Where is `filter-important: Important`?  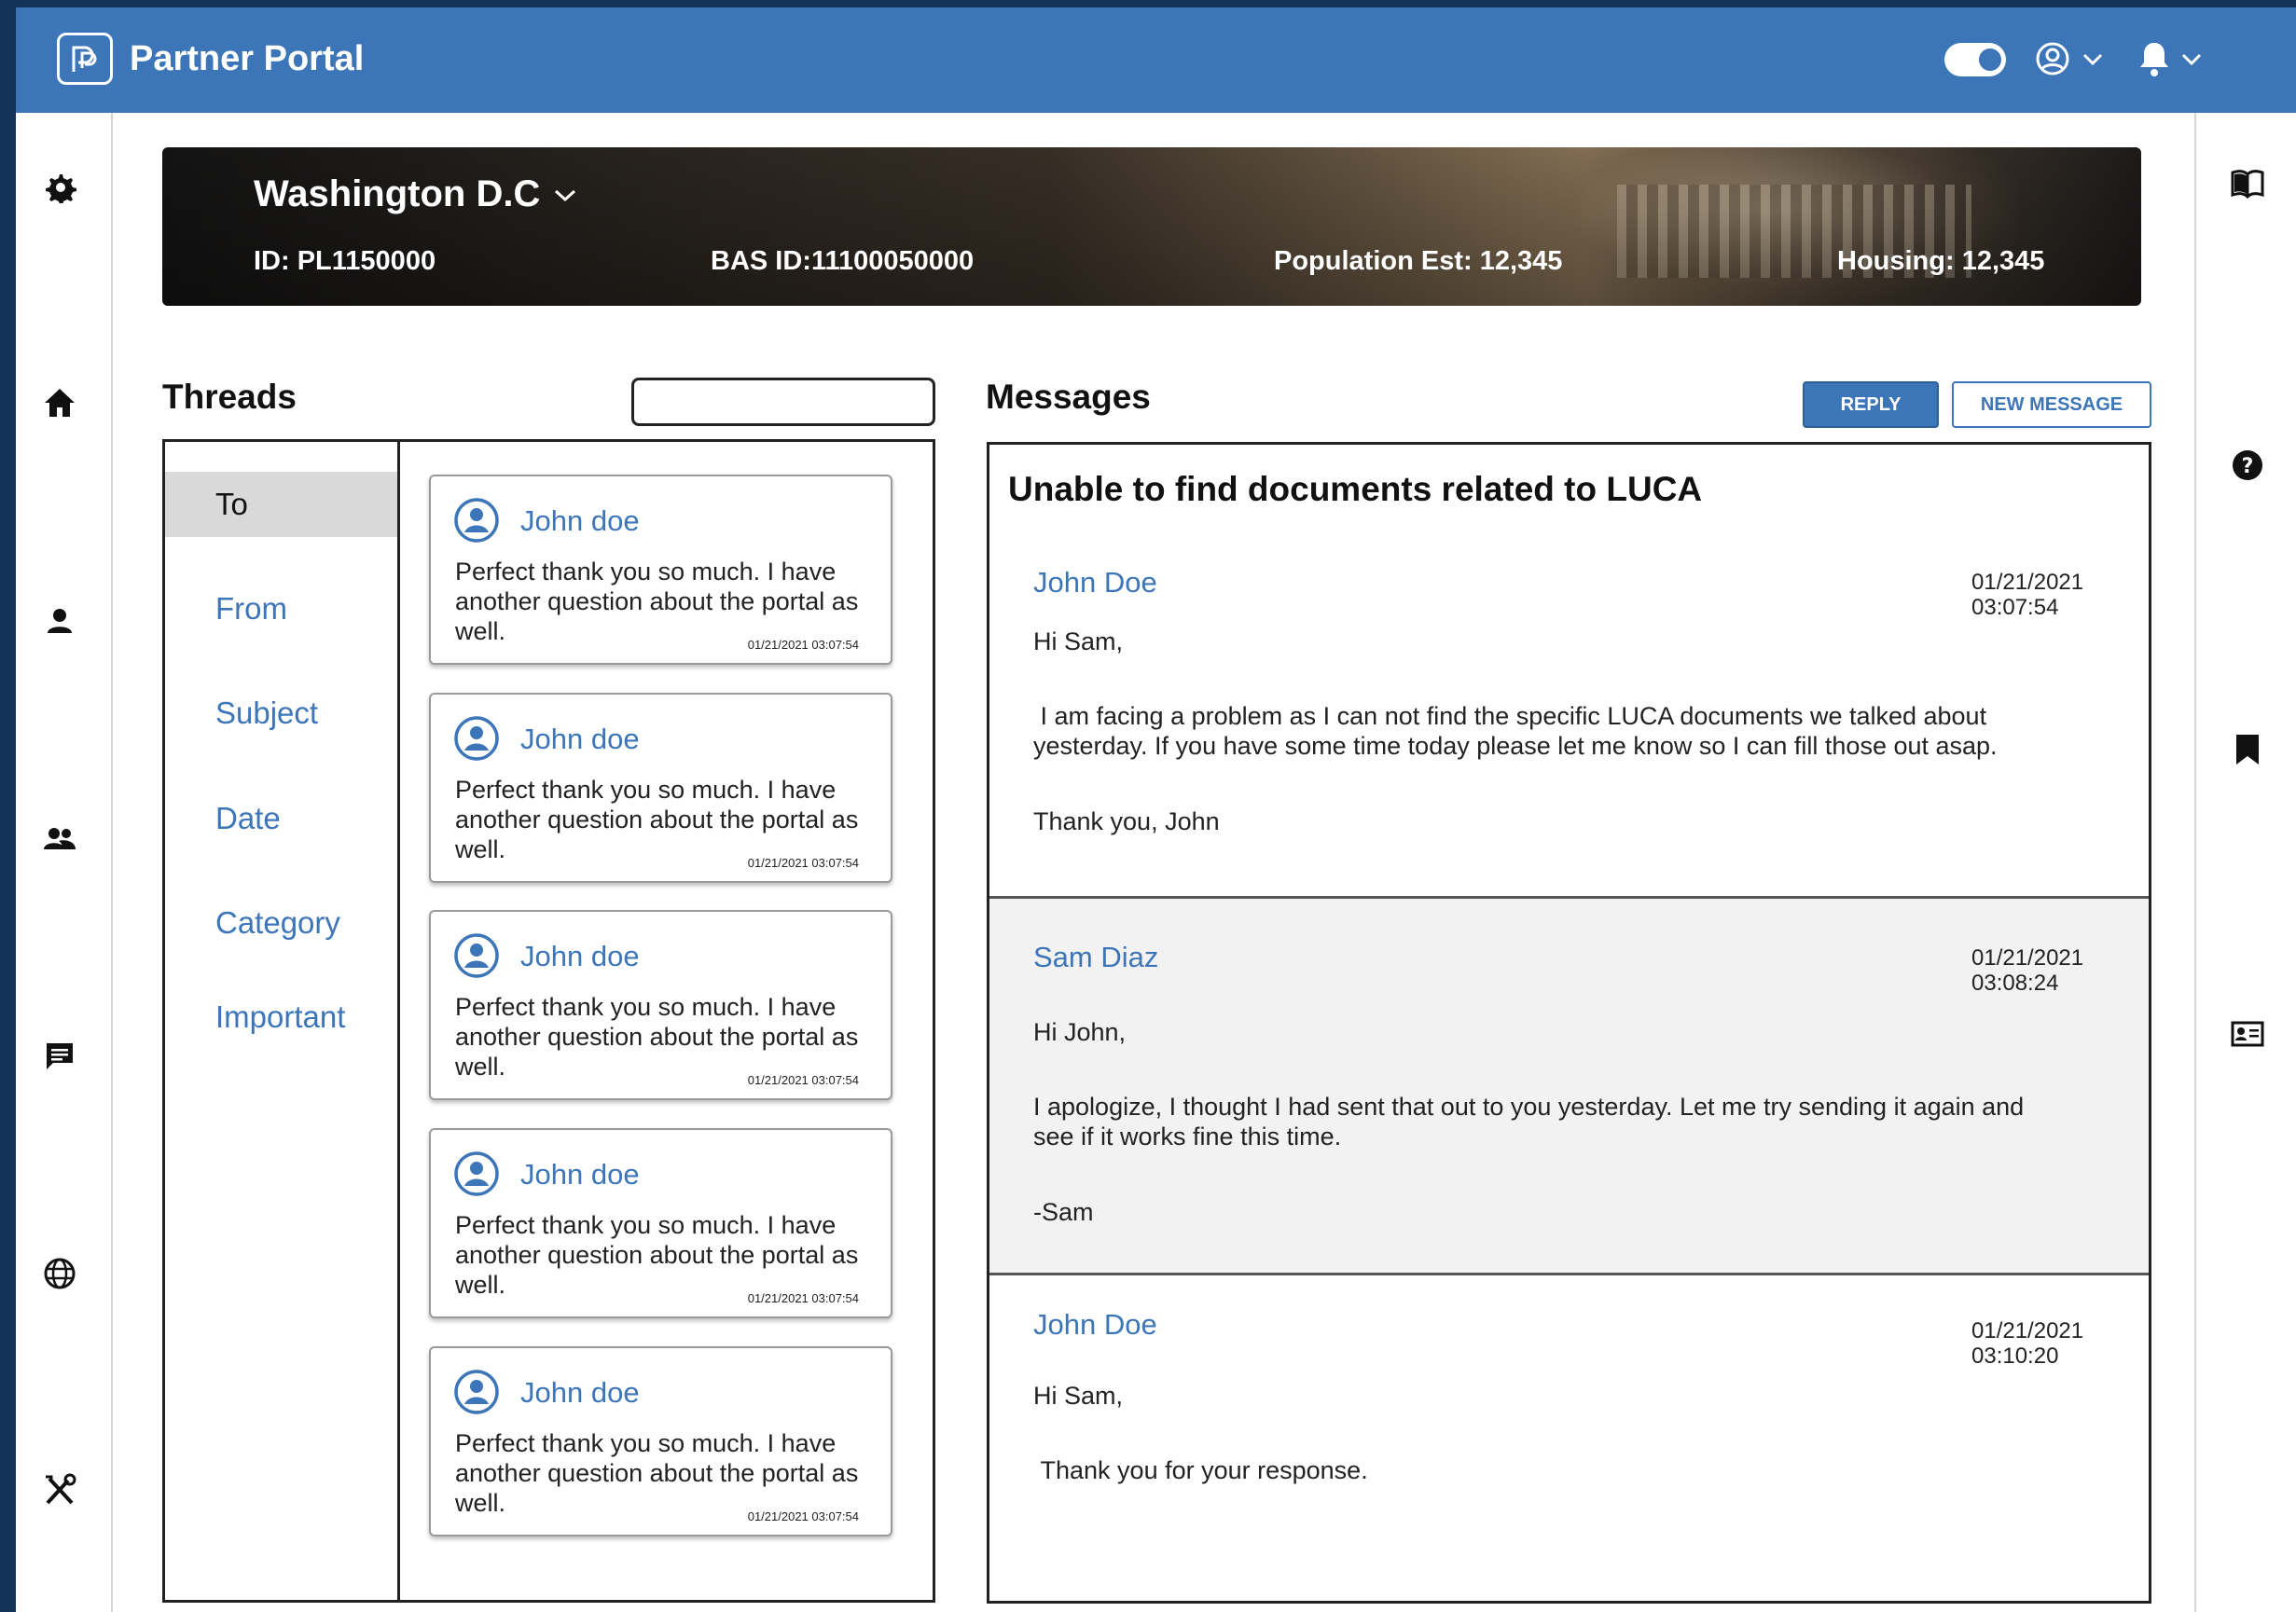 filter-important: Important is located at coordinates (281, 1017).